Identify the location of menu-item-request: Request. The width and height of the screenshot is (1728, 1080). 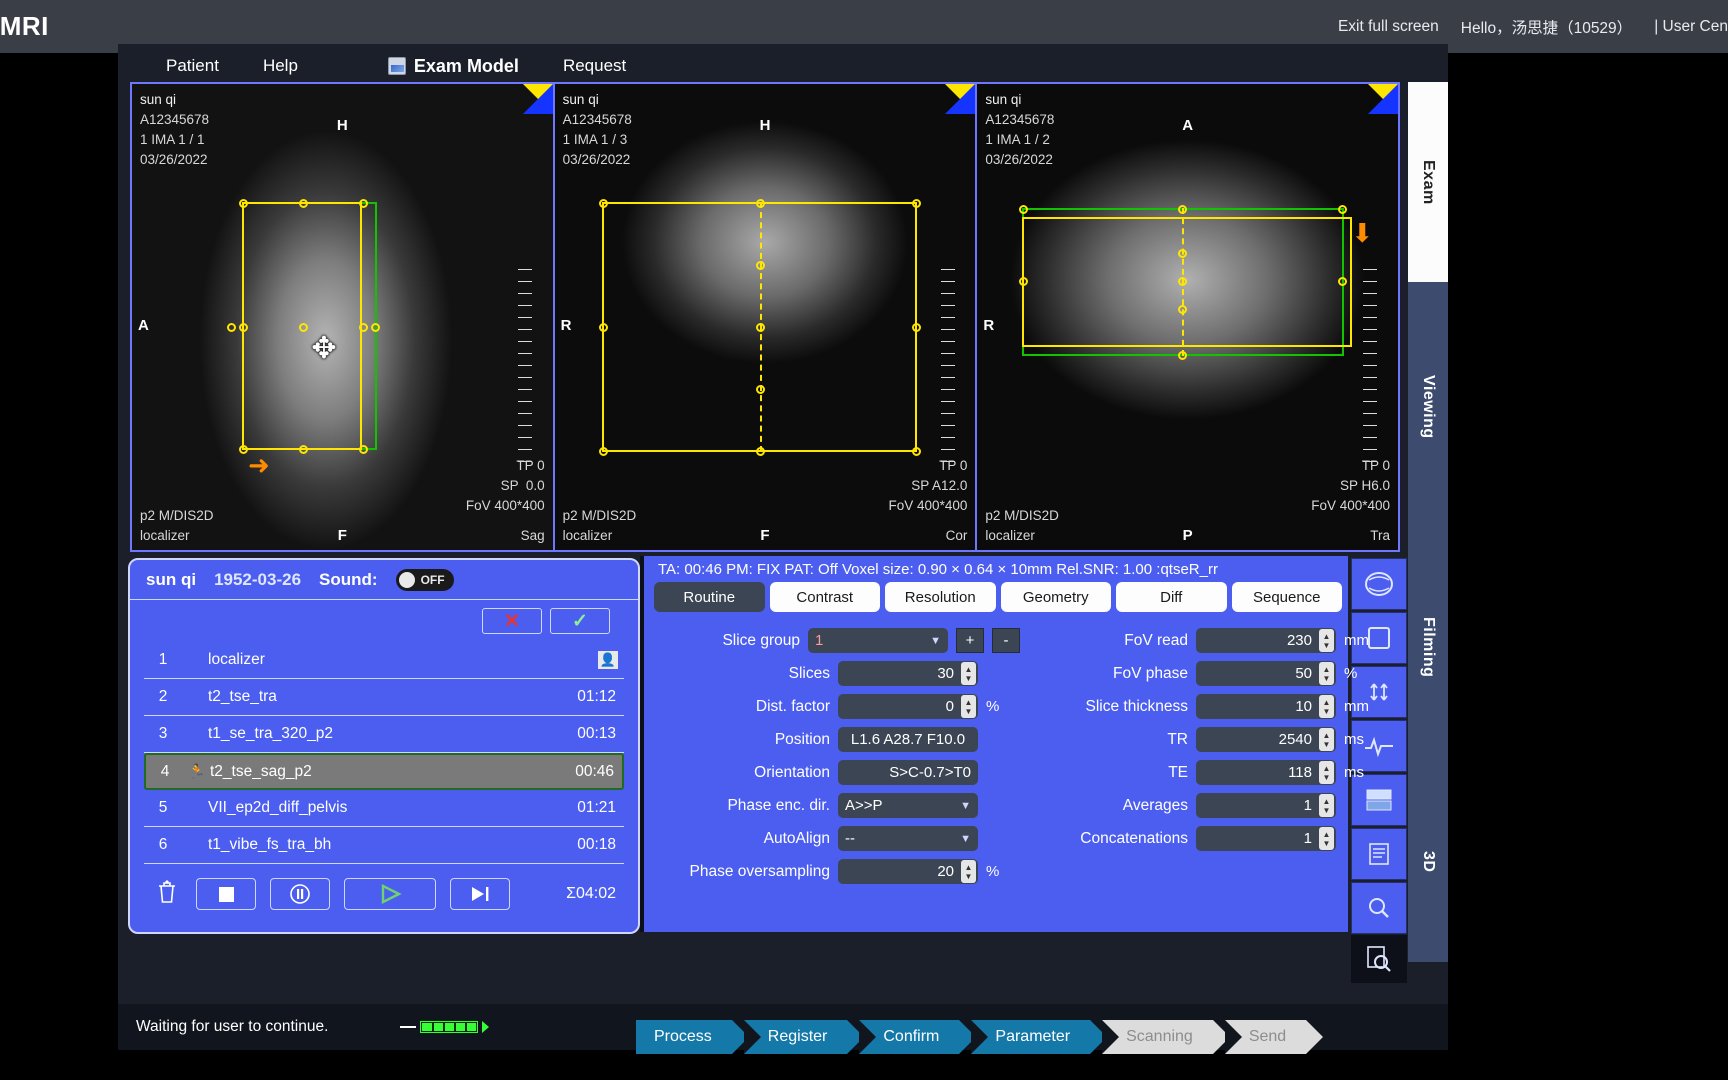
(594, 66).